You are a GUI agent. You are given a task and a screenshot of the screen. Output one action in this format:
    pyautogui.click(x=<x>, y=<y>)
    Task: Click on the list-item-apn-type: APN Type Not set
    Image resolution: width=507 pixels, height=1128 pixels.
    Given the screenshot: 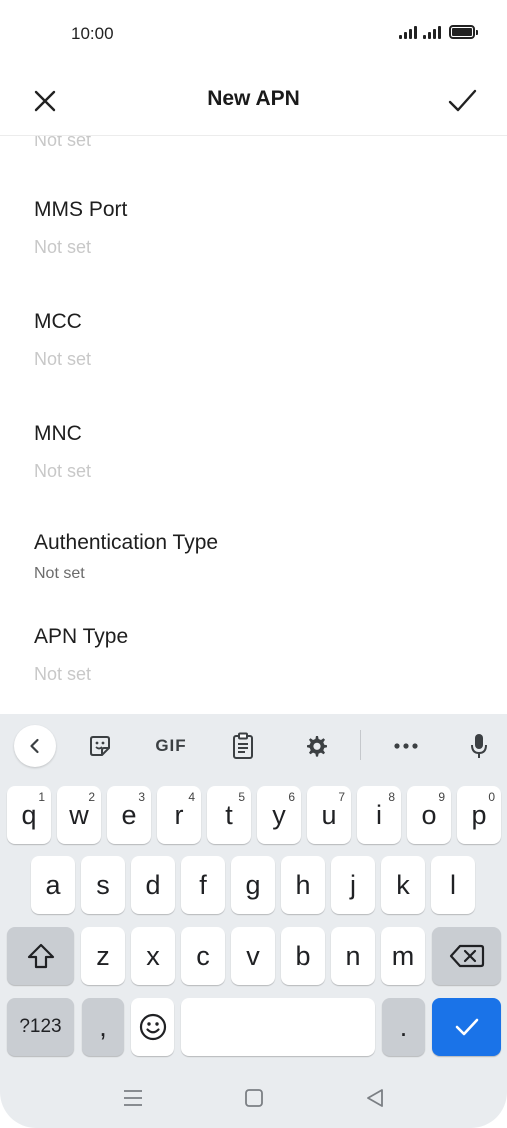 What is the action you would take?
    pyautogui.click(x=260, y=655)
    